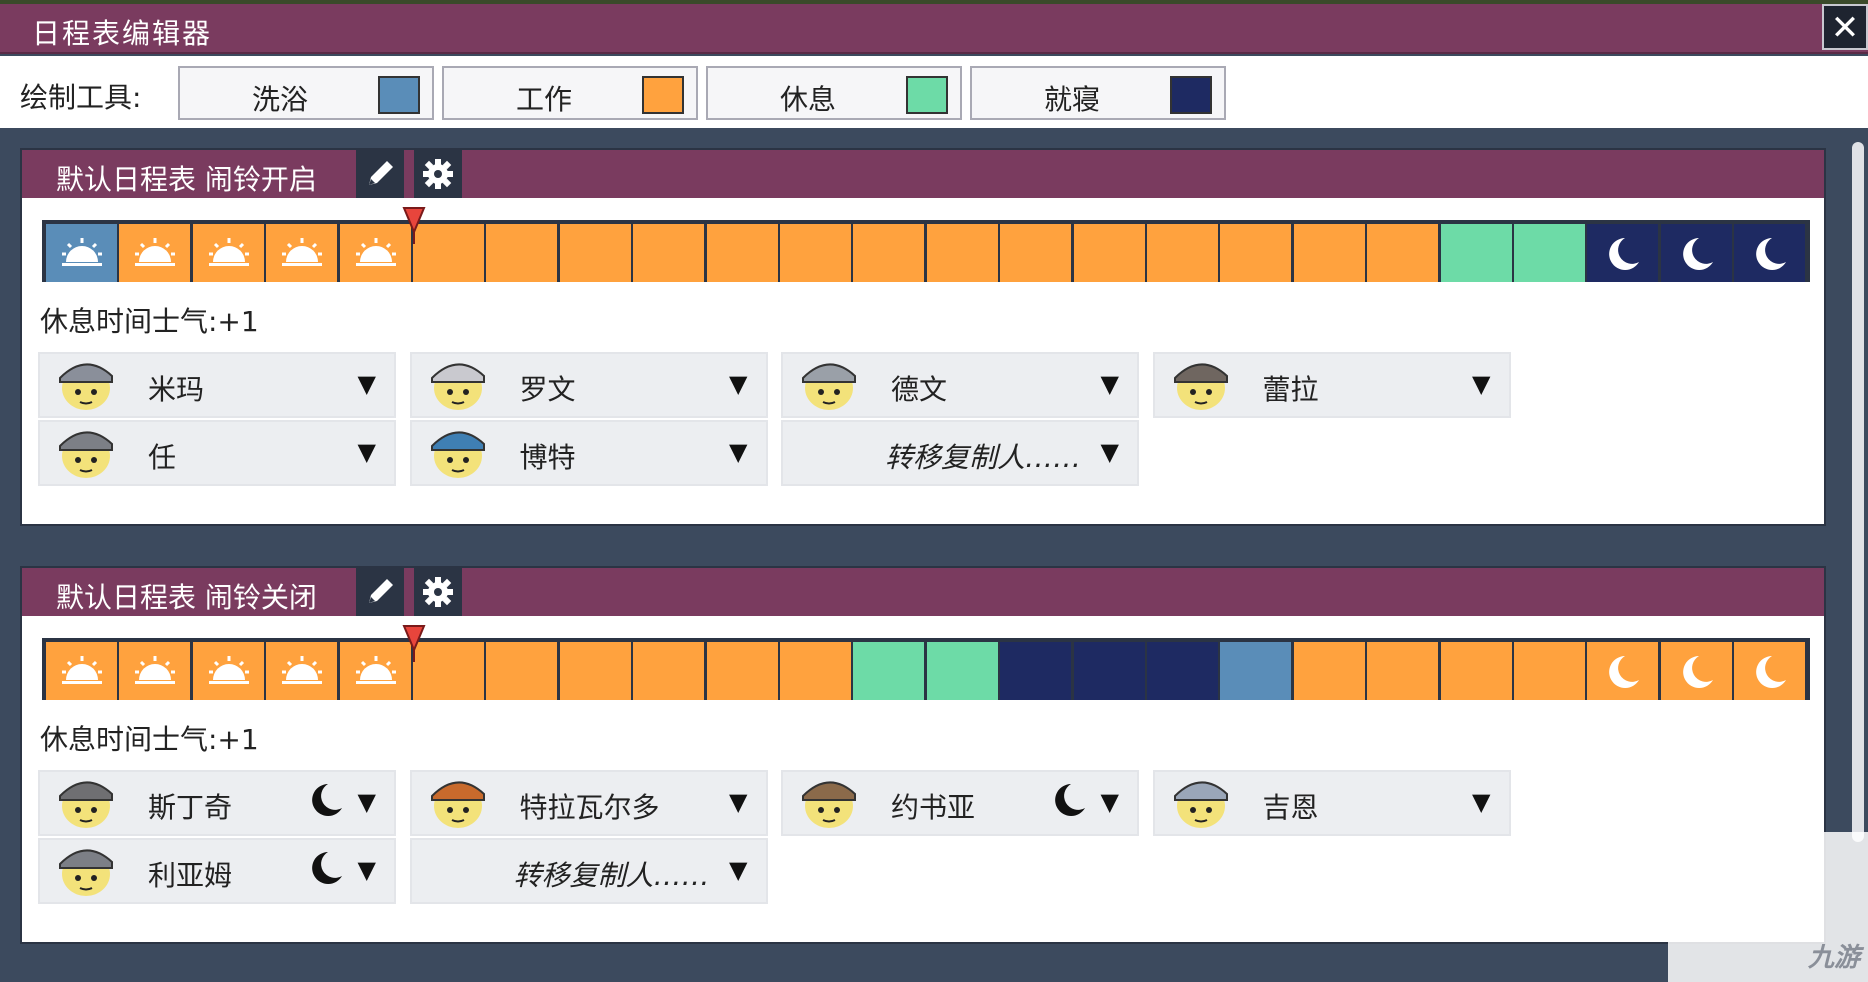 The width and height of the screenshot is (1868, 982). I want to click on tool-work: 工作, so click(570, 93).